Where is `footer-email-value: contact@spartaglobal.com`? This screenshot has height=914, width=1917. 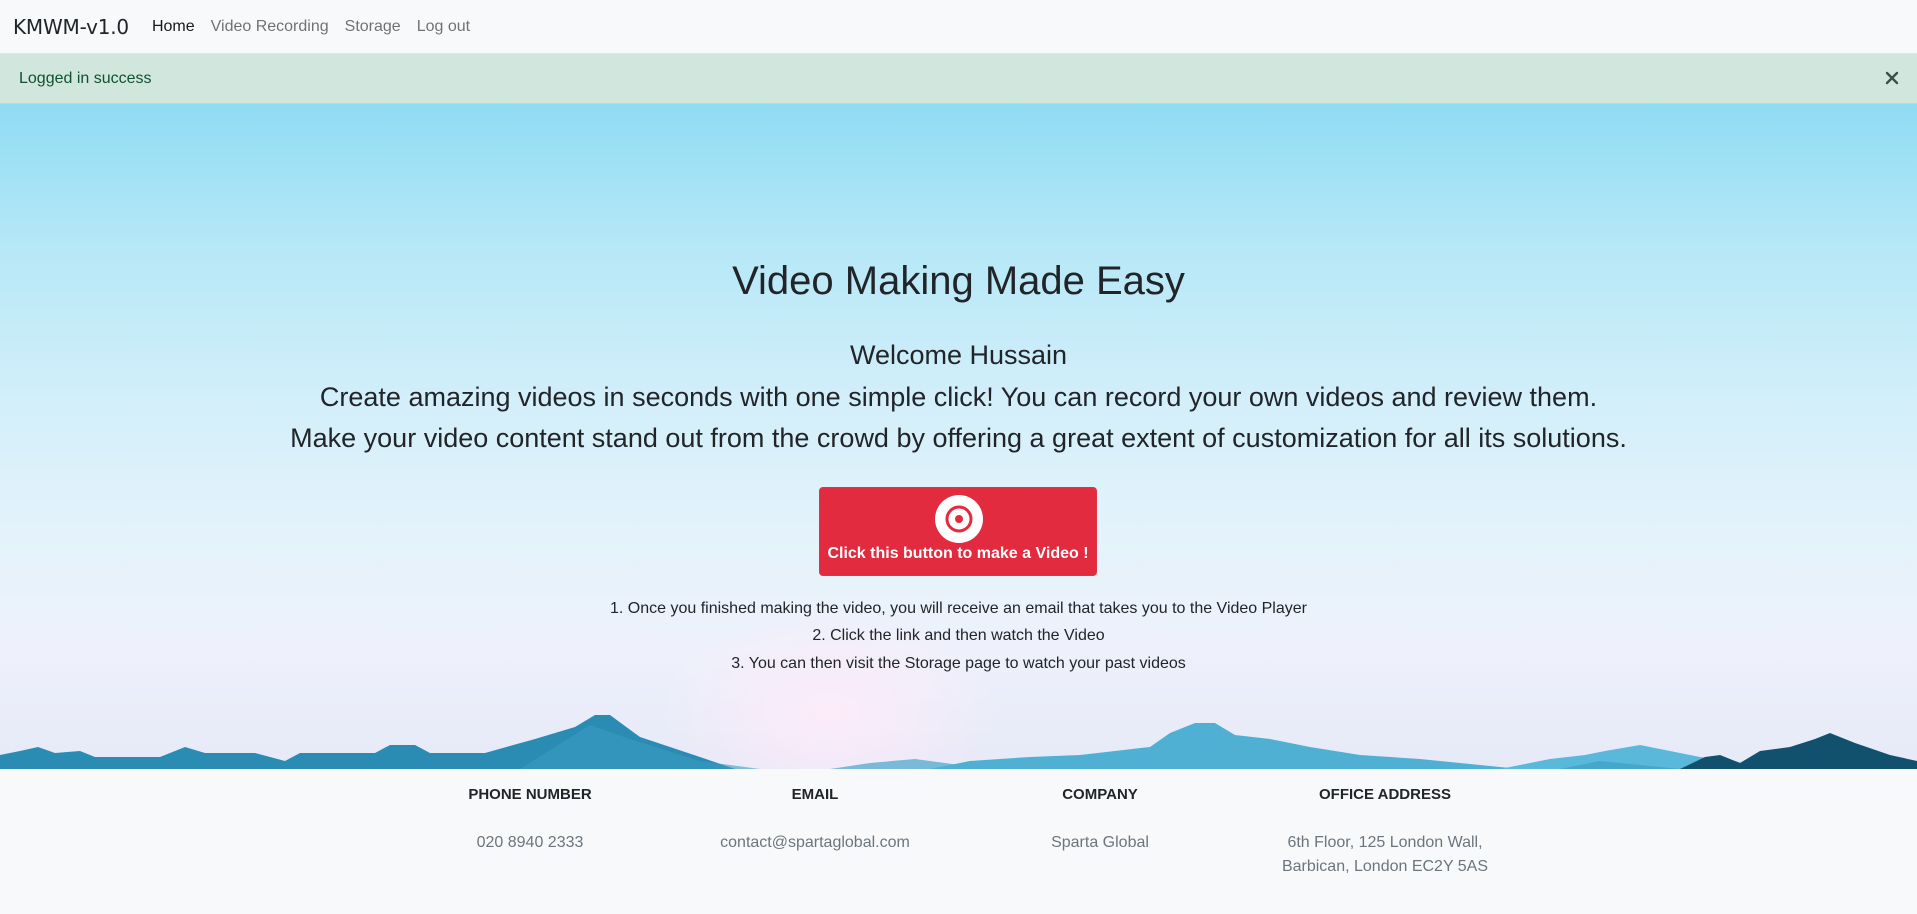
footer-email-value: contact@spartaglobal.com is located at coordinates (815, 842).